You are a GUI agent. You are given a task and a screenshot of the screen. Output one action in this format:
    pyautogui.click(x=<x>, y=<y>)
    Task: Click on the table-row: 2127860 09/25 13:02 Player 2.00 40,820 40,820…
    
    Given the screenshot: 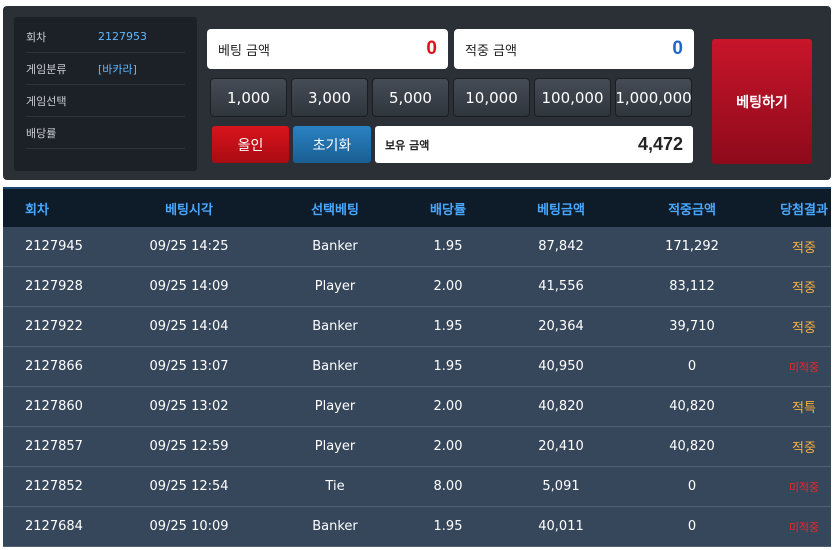 What is the action you would take?
    pyautogui.click(x=417, y=407)
    